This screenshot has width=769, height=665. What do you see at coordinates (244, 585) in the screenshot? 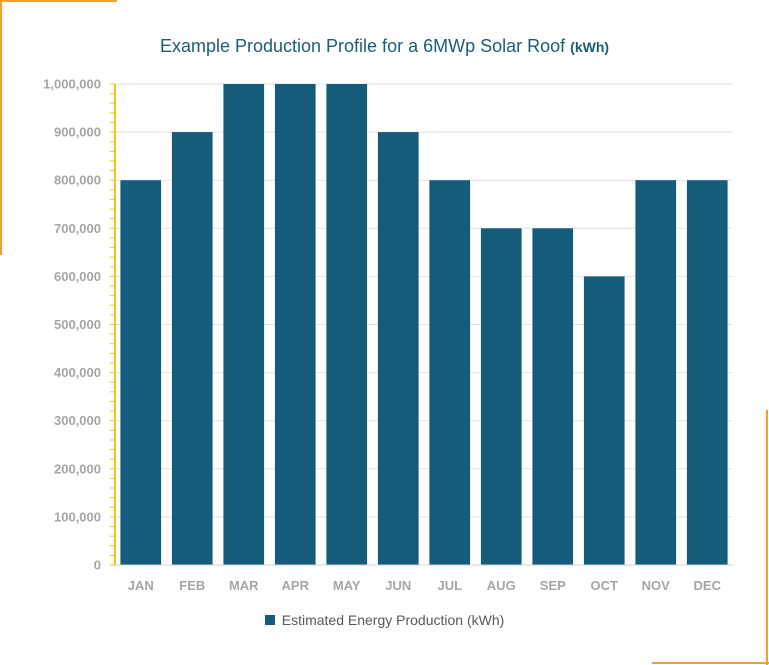
I see `x-tick-label: MAR` at bounding box center [244, 585].